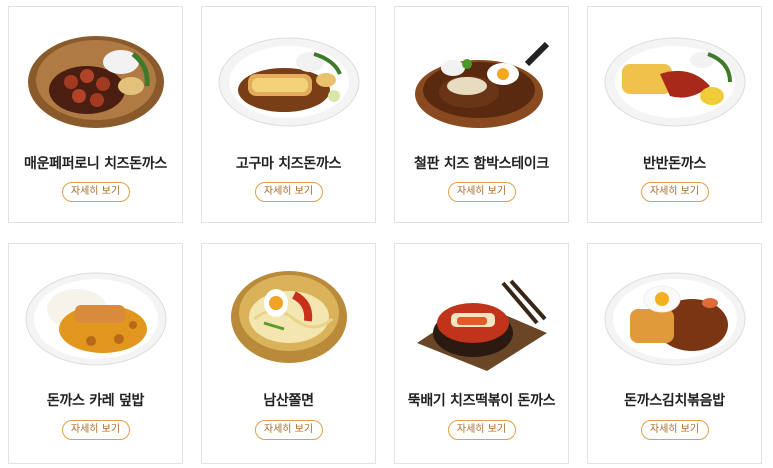 The width and height of the screenshot is (773, 468). Describe the element at coordinates (95, 164) in the screenshot. I see `menu-item-name: 매운페퍼로니 치즈돈까스` at that location.